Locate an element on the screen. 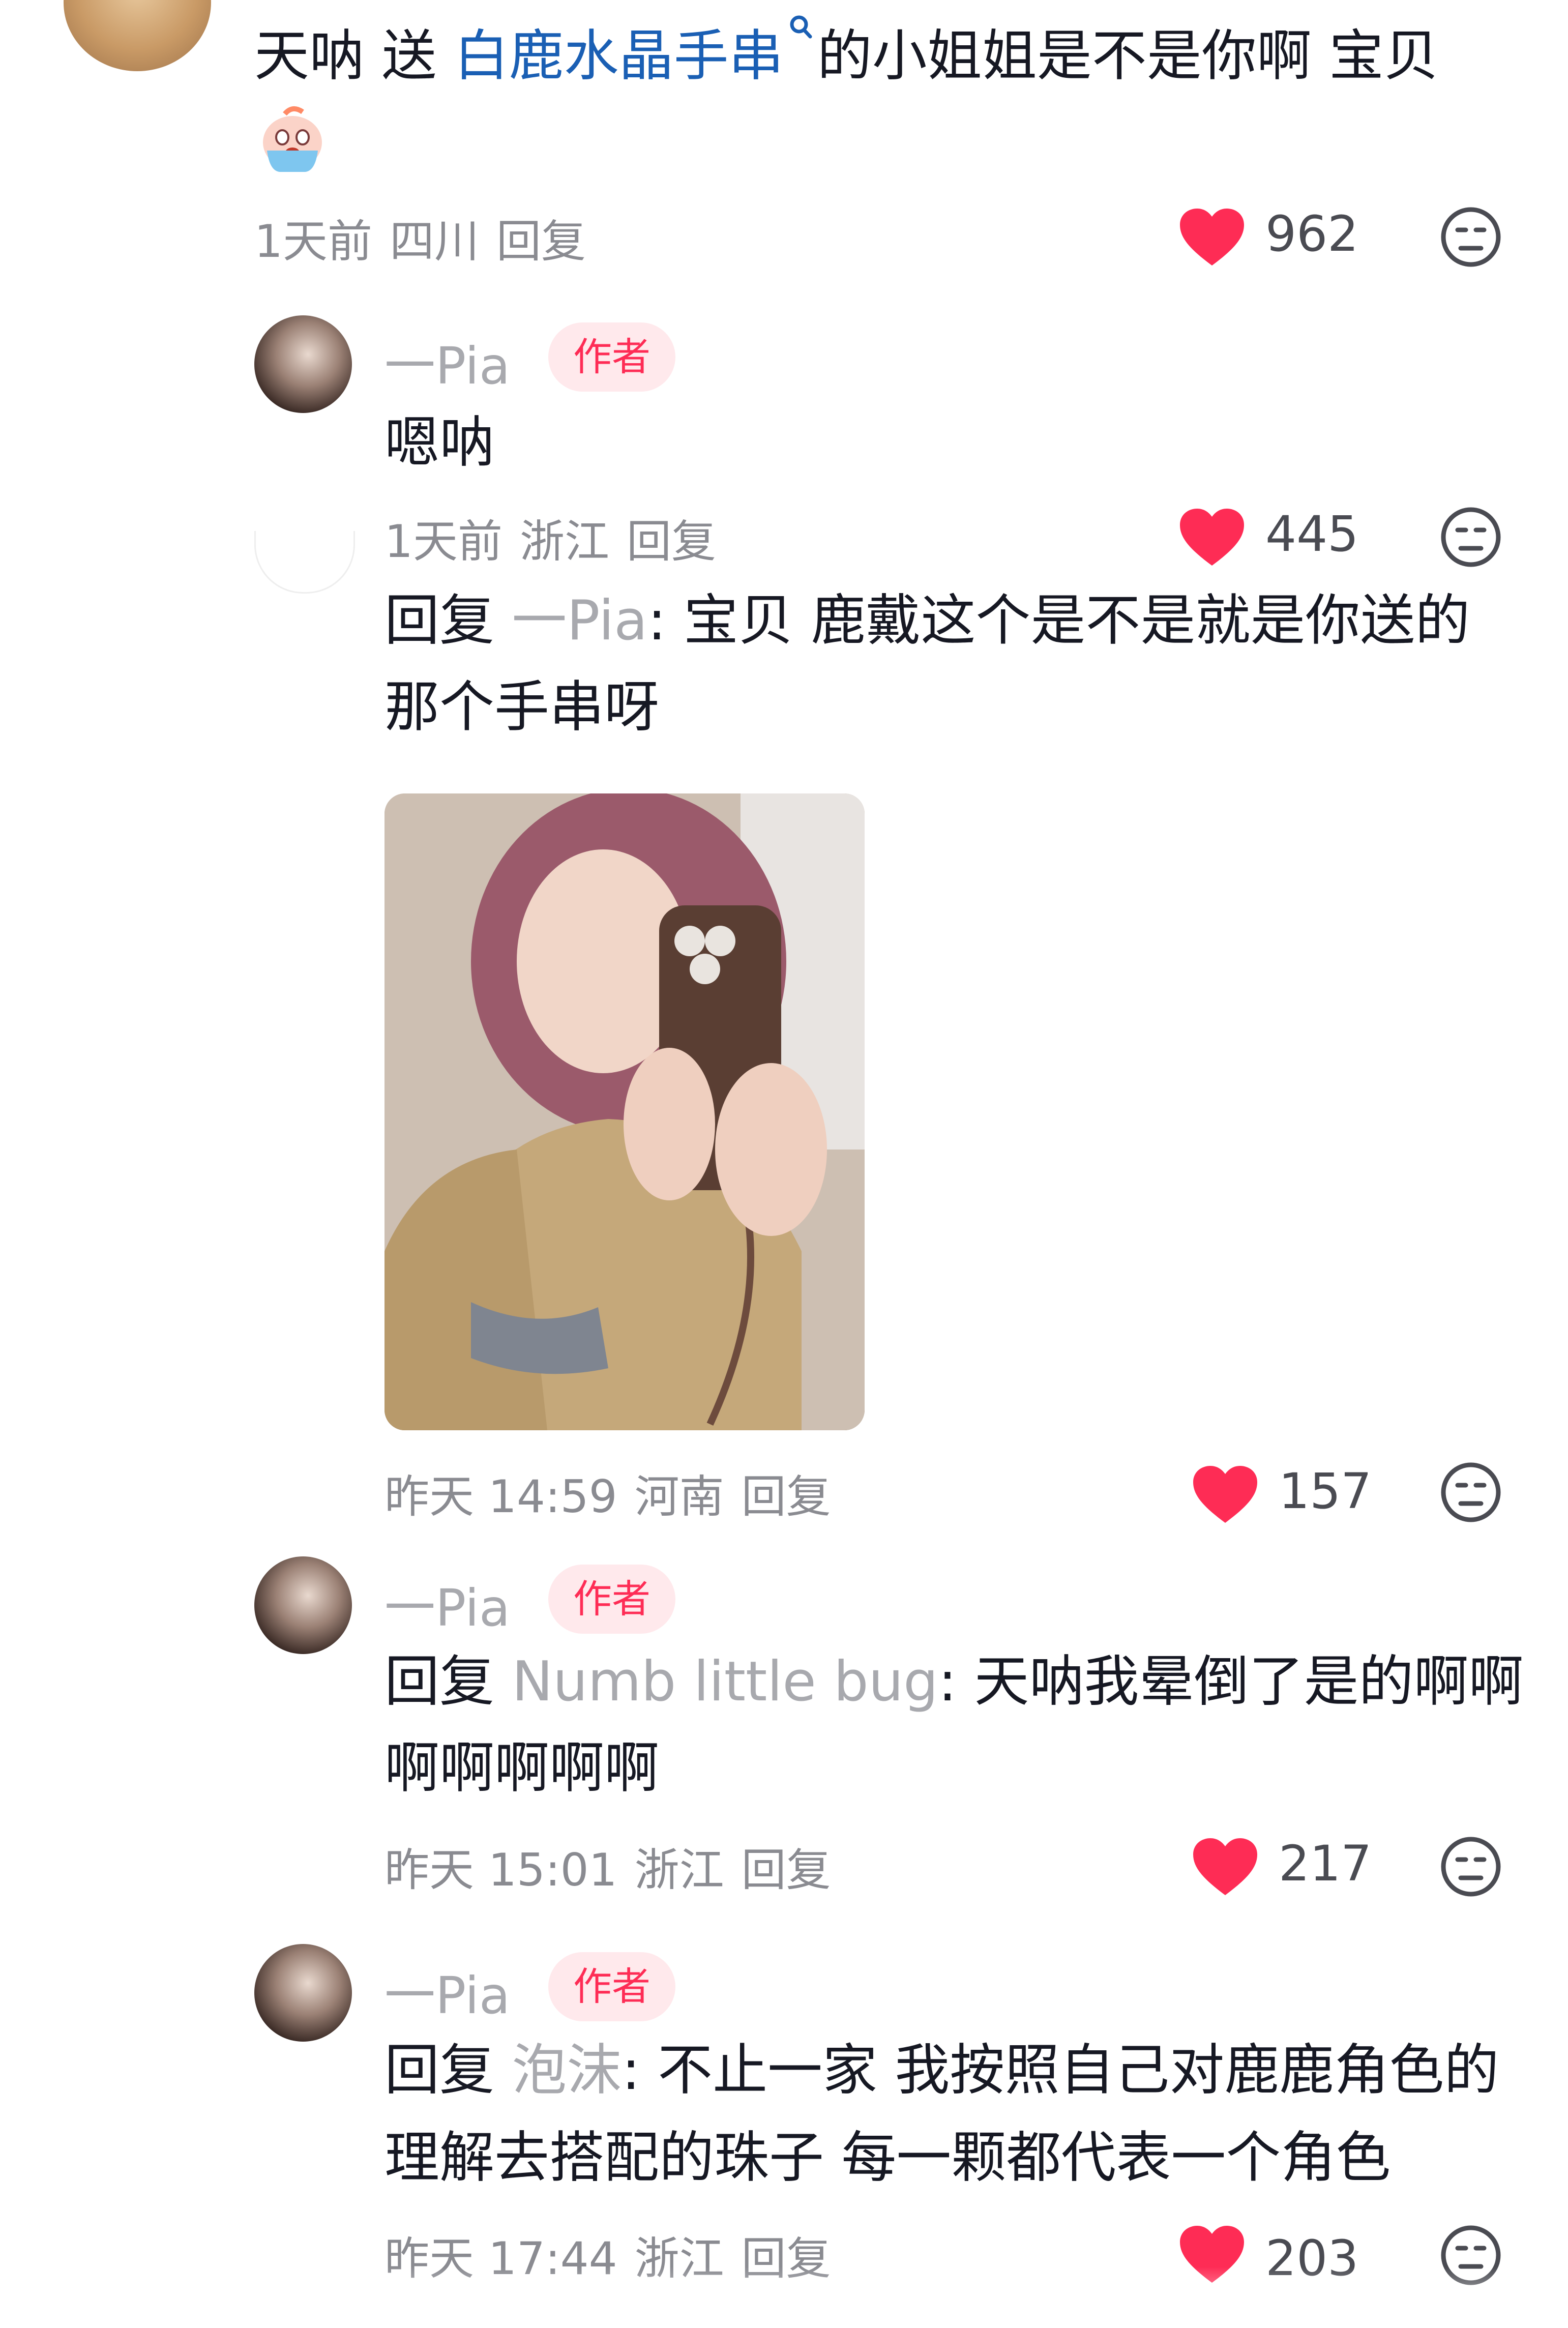 This screenshot has width=1568, height=2328. commenter-avatar is located at coordinates (137, 35).